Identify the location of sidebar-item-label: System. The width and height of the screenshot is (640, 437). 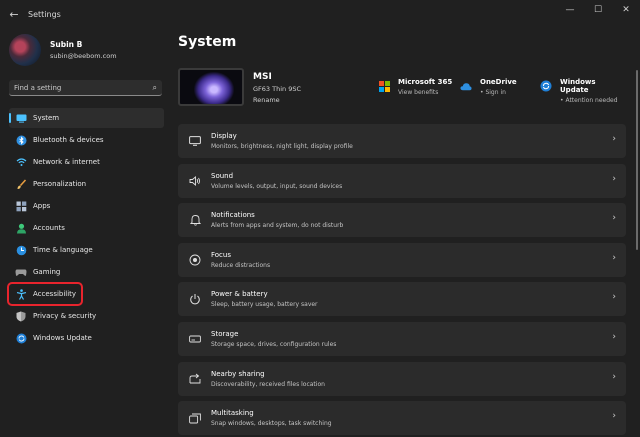
(46, 118).